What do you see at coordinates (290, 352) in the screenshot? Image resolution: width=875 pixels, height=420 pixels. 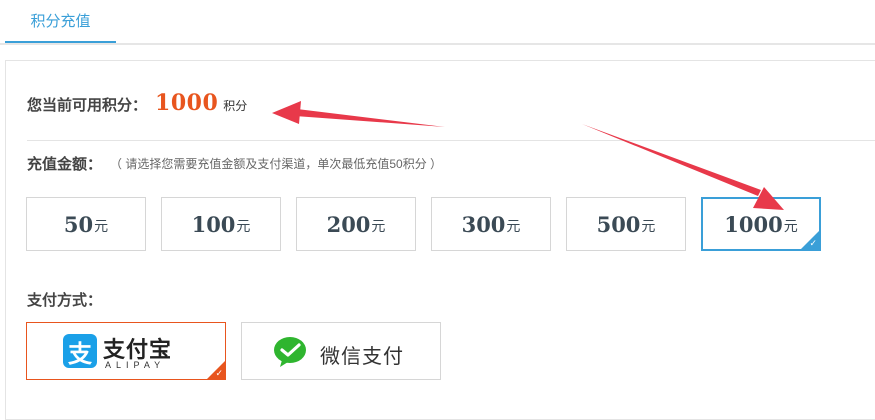 I see `wechat-icon` at bounding box center [290, 352].